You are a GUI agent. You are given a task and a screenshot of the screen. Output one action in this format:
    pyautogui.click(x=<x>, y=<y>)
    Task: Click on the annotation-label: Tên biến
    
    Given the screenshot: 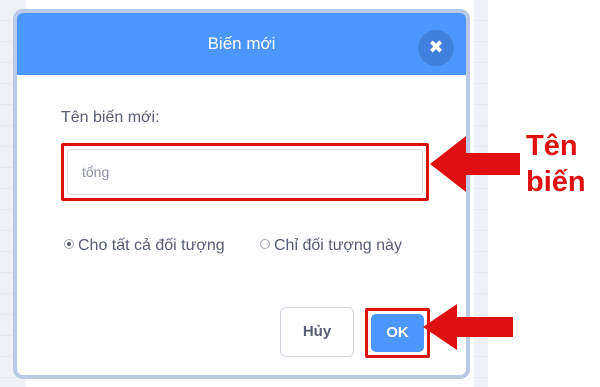 What is the action you would take?
    pyautogui.click(x=556, y=164)
    